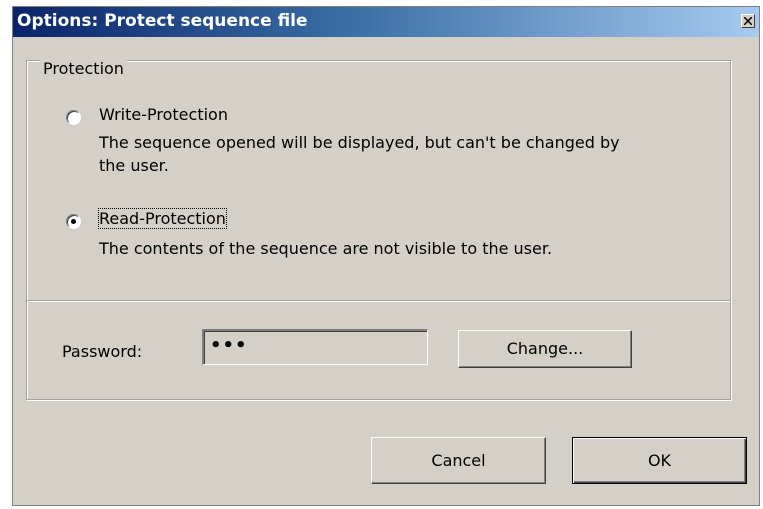  Describe the element at coordinates (659, 460) in the screenshot. I see `ok-button: OK` at that location.